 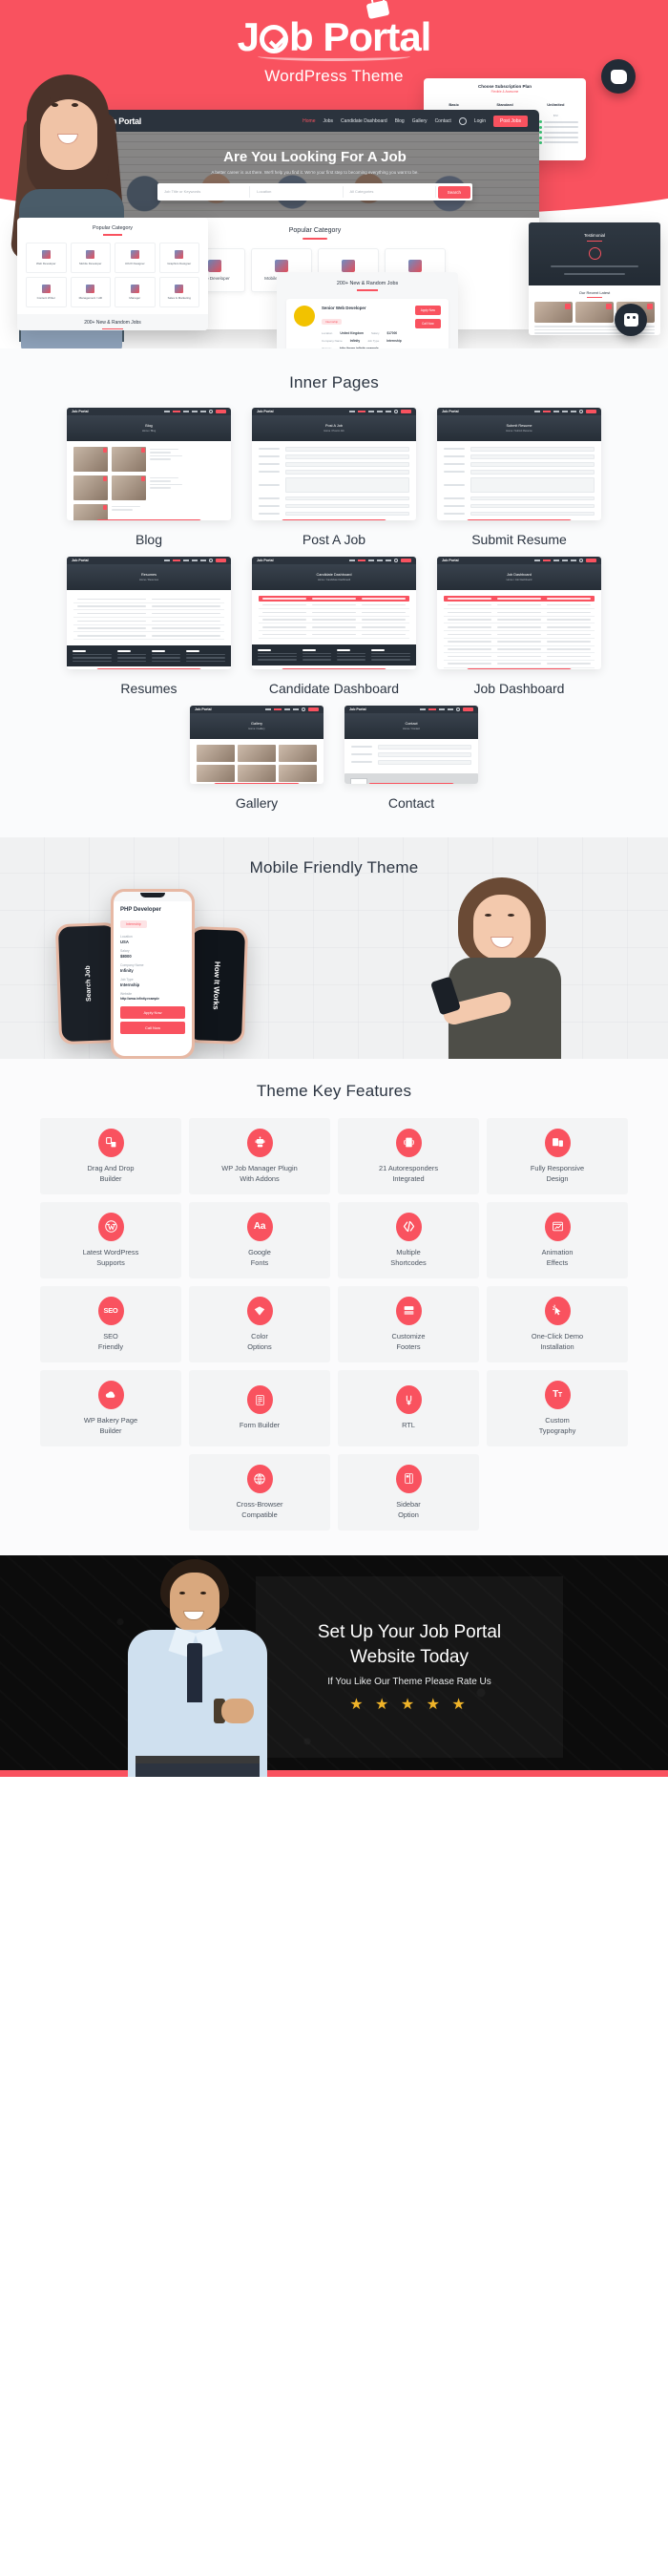 What do you see at coordinates (46, 288) in the screenshot?
I see `content-writer-icon` at bounding box center [46, 288].